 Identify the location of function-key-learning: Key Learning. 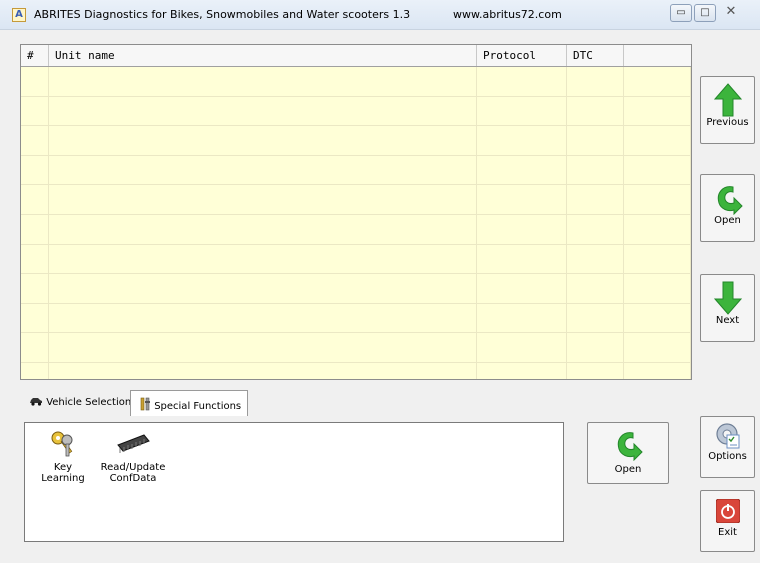
(63, 456).